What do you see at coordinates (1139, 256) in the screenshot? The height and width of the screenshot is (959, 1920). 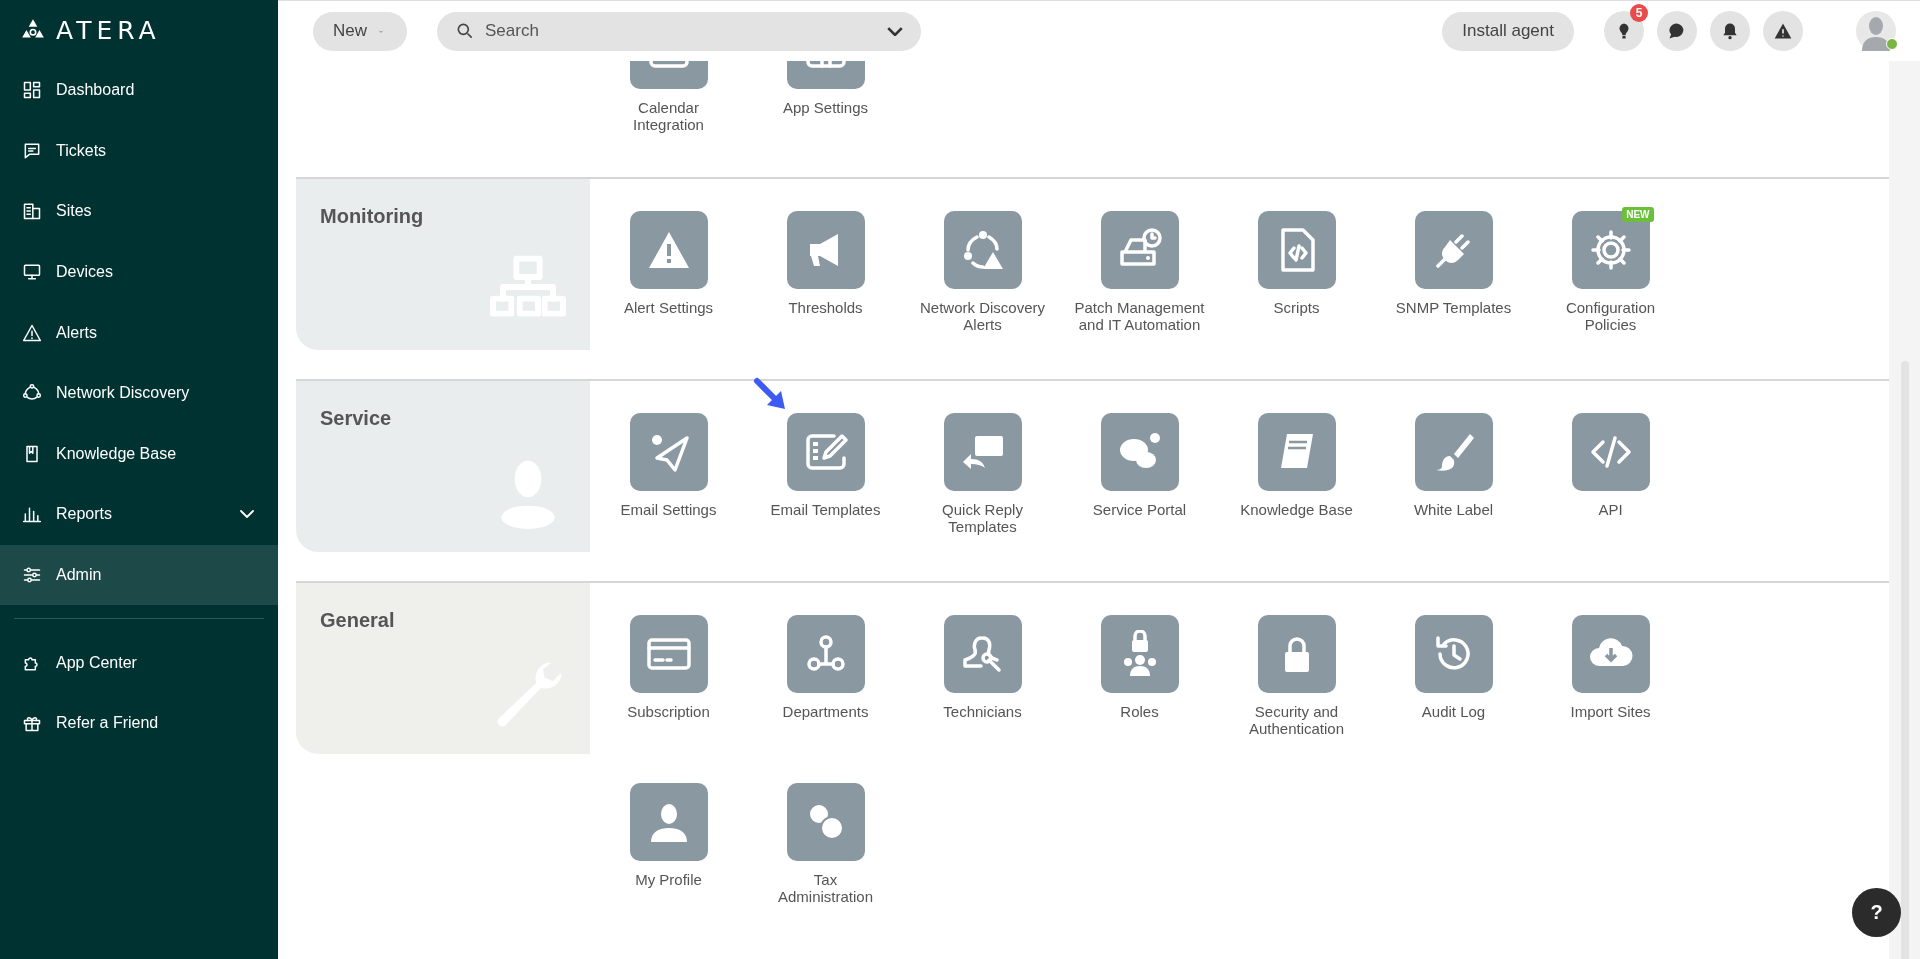 I see `admin-tile: Patch Management and IT Automation` at bounding box center [1139, 256].